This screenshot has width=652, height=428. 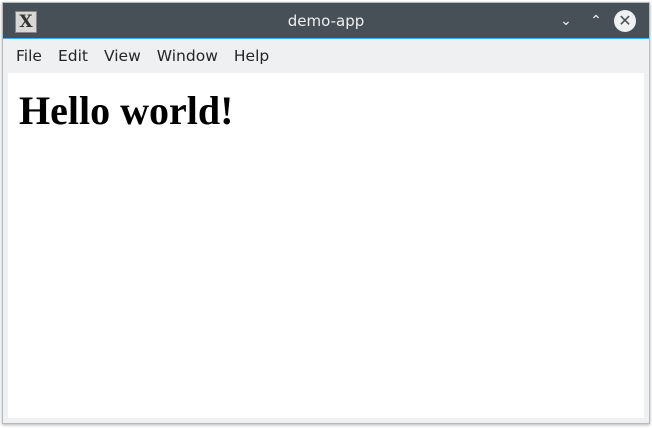 I want to click on menu-bar: File Edit View Window Help, so click(x=326, y=56).